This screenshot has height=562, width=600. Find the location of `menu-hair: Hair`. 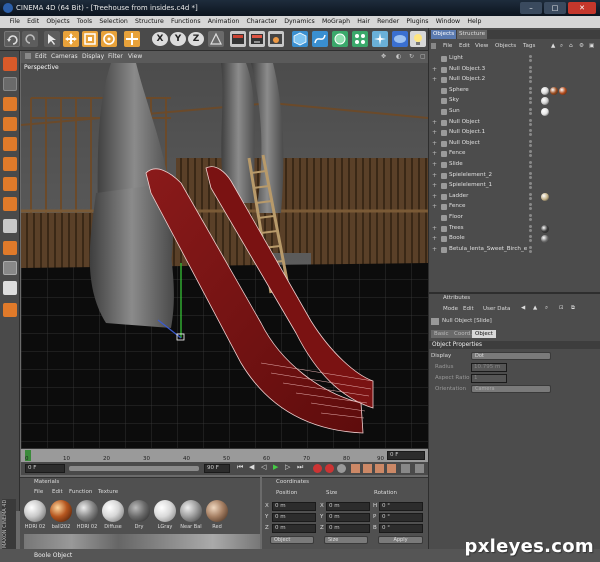

menu-hair: Hair is located at coordinates (364, 22).